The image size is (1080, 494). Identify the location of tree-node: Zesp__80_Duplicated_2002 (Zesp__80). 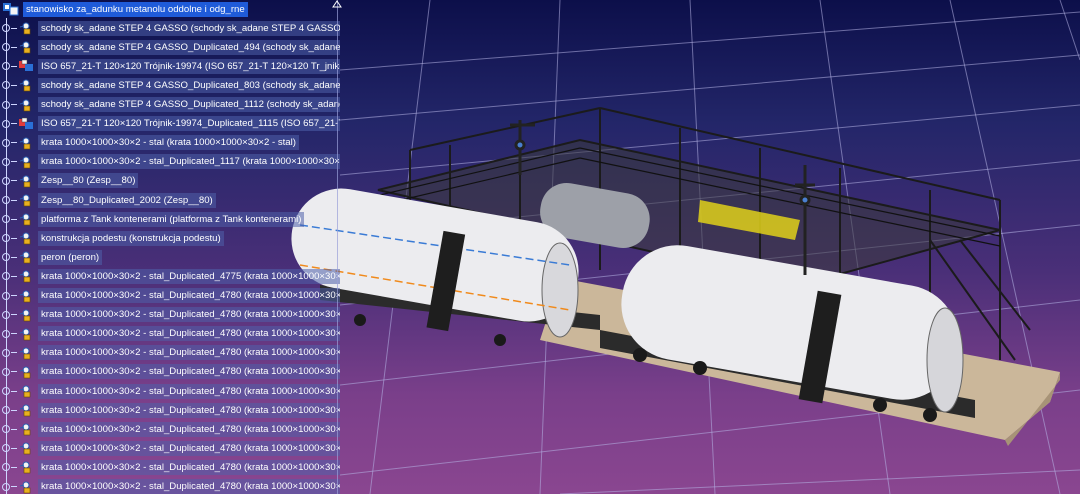
(171, 200).